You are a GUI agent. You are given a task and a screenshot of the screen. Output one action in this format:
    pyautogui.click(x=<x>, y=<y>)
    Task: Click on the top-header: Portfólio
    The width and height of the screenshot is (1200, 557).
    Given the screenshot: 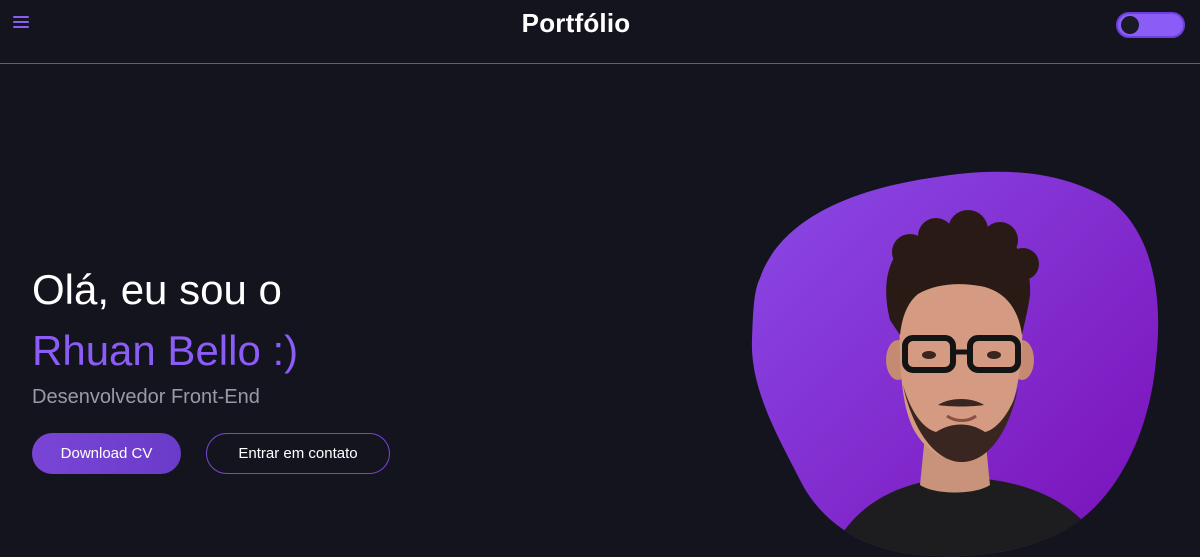 What is the action you would take?
    pyautogui.click(x=600, y=32)
    